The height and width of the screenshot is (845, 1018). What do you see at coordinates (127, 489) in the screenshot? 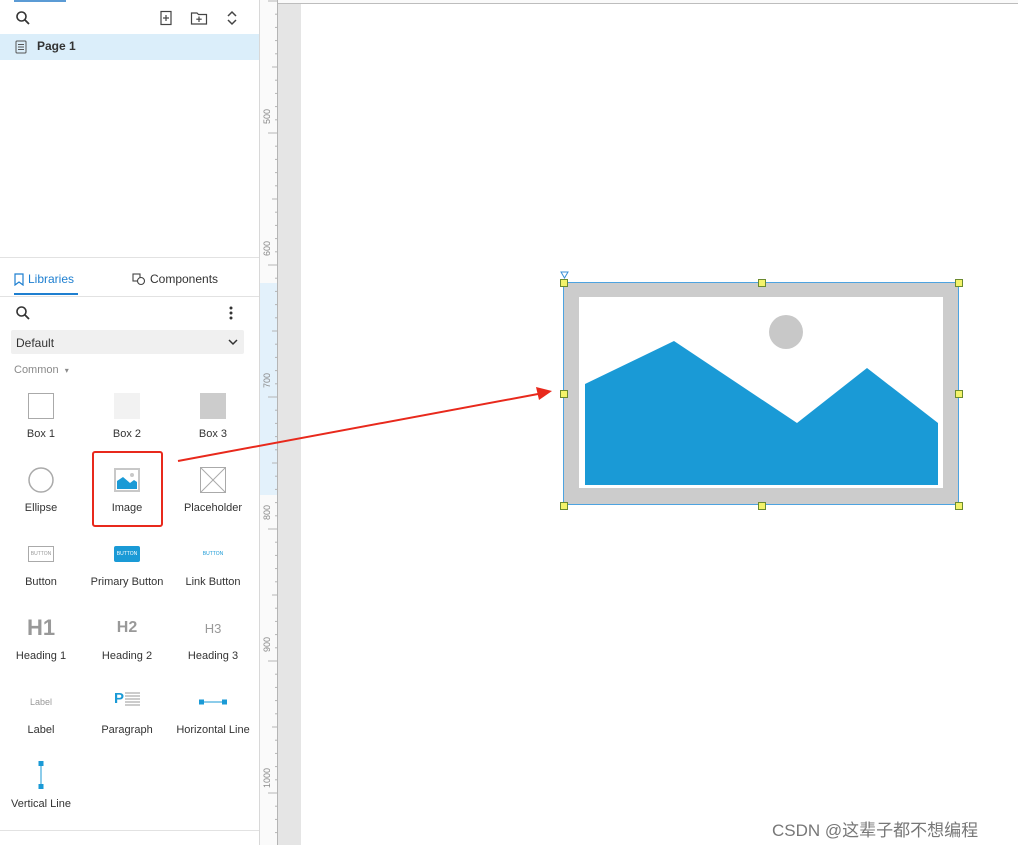
I see `highlight-annotation-box` at bounding box center [127, 489].